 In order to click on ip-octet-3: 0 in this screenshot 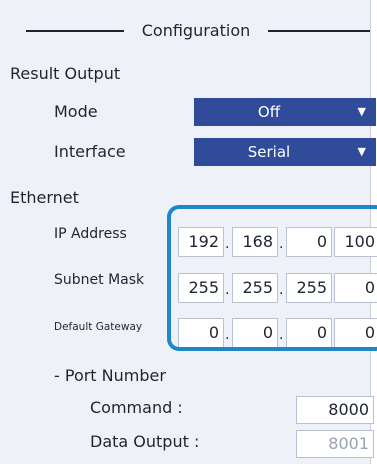, I will do `click(309, 242)`.